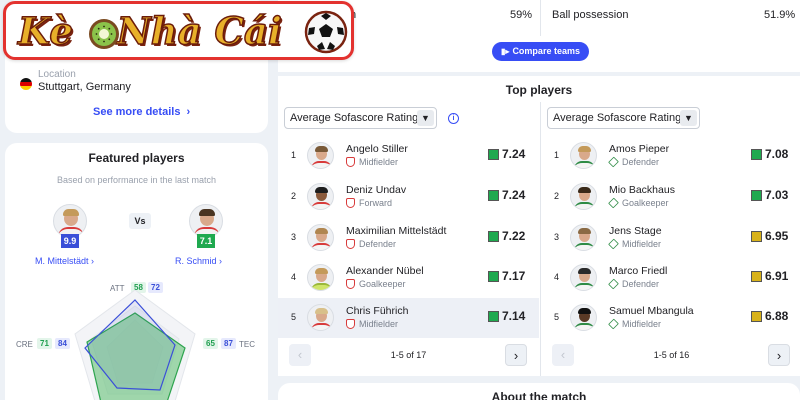  I want to click on pagination: ‹ 1-5 of 16 ›, so click(670, 356).